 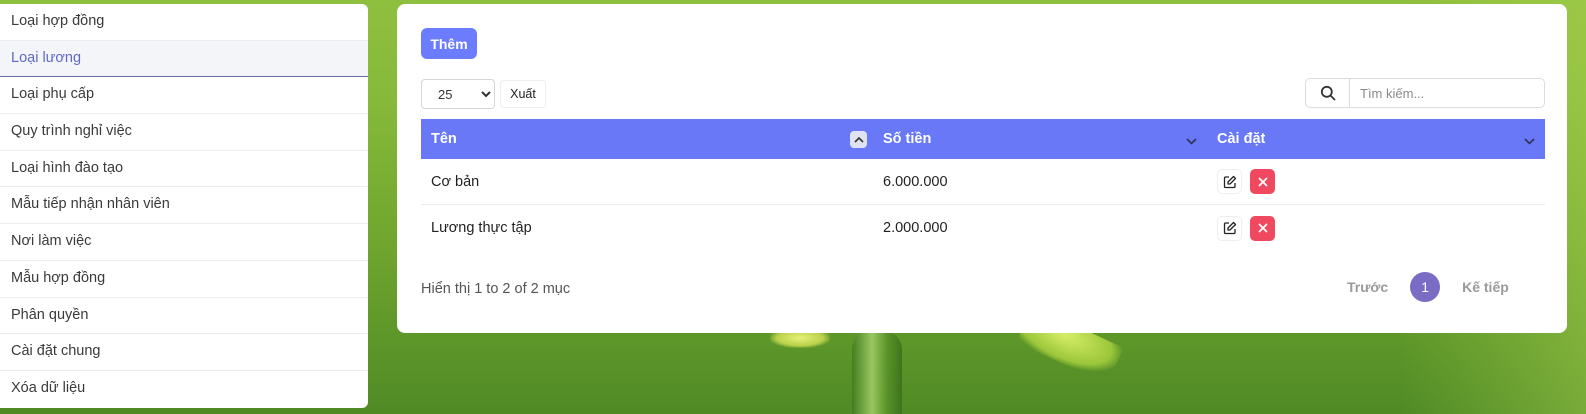 I want to click on table-row: Lương thực tập 2.000.000, so click(x=983, y=228).